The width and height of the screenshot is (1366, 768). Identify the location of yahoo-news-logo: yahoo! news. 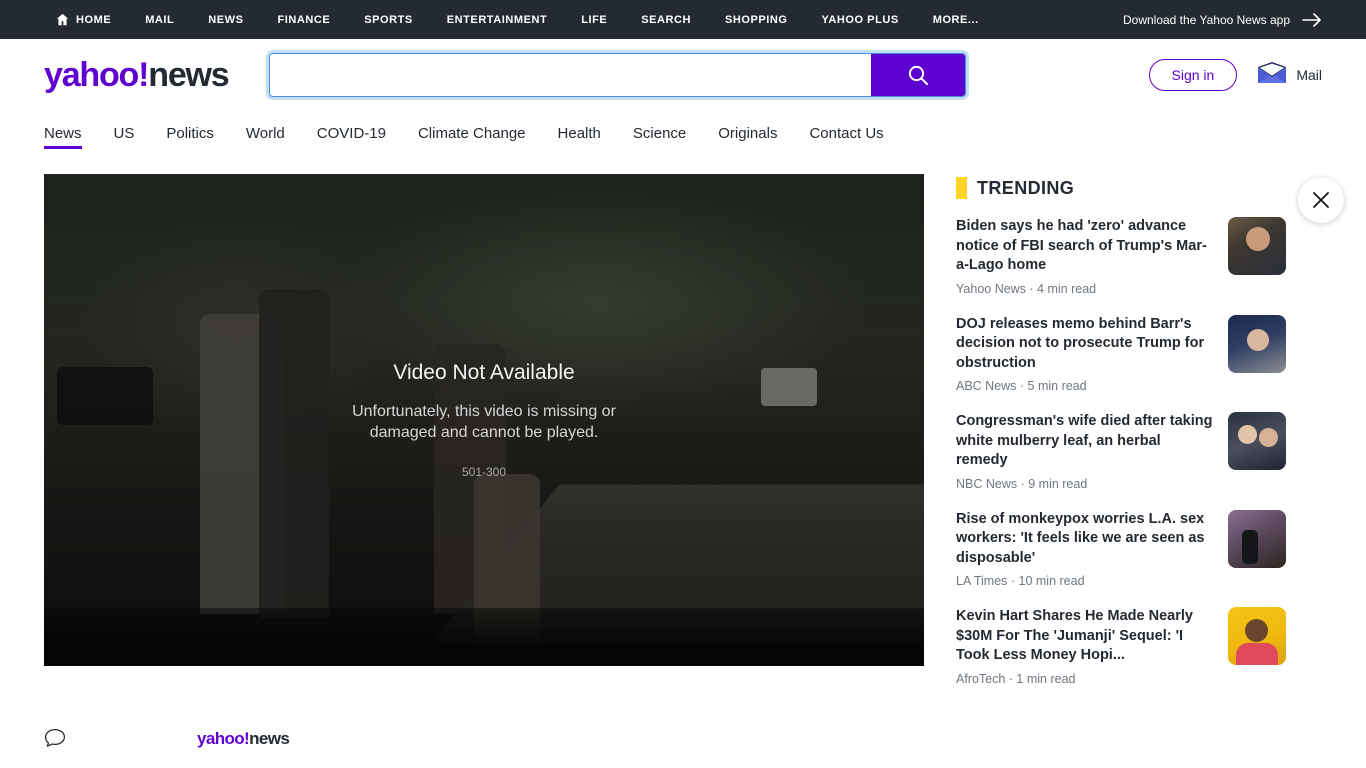
(137, 75).